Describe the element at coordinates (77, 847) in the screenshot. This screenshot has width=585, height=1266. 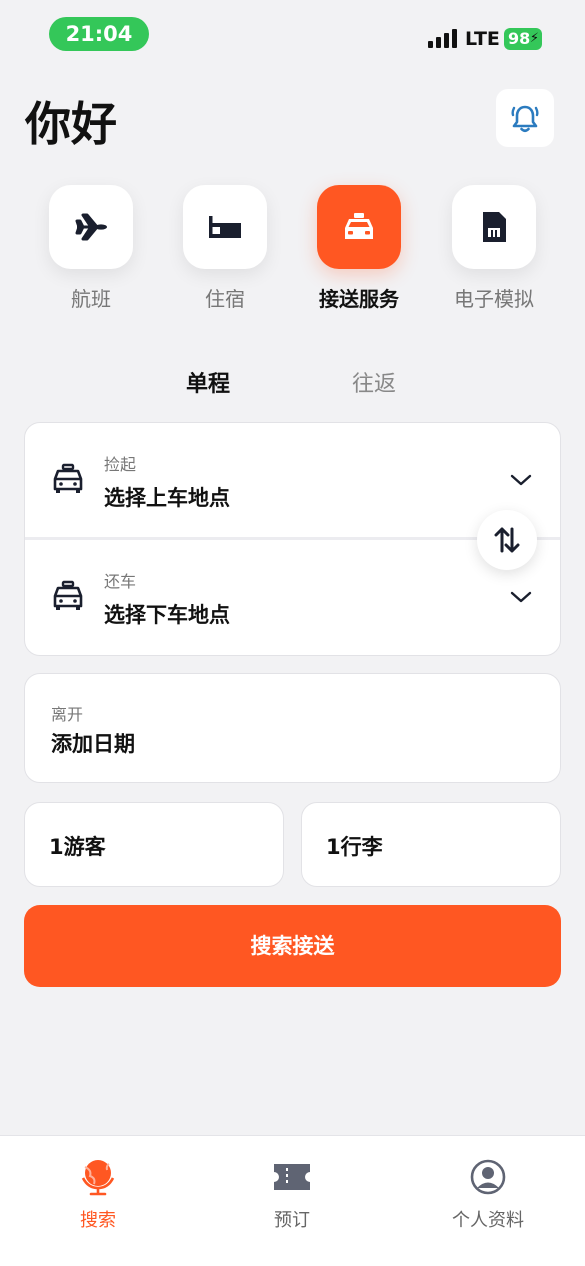
I see `travelers-value: 1游客` at that location.